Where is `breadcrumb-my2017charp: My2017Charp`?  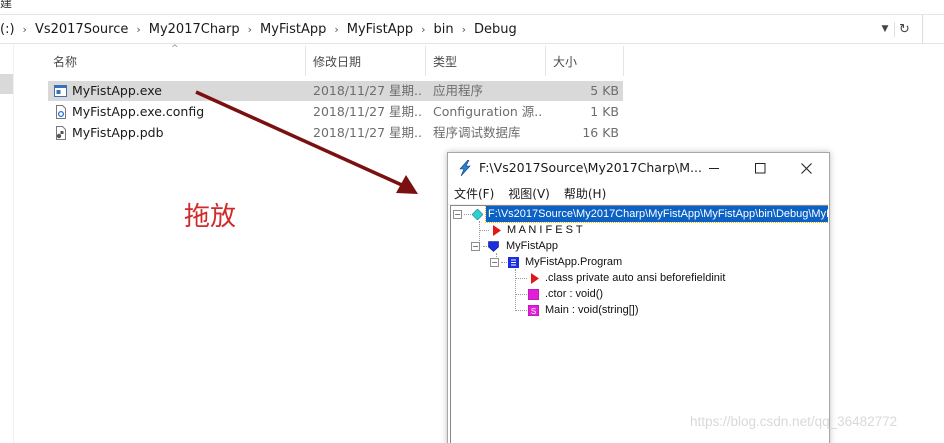
breadcrumb-my2017charp: My2017Charp is located at coordinates (194, 29).